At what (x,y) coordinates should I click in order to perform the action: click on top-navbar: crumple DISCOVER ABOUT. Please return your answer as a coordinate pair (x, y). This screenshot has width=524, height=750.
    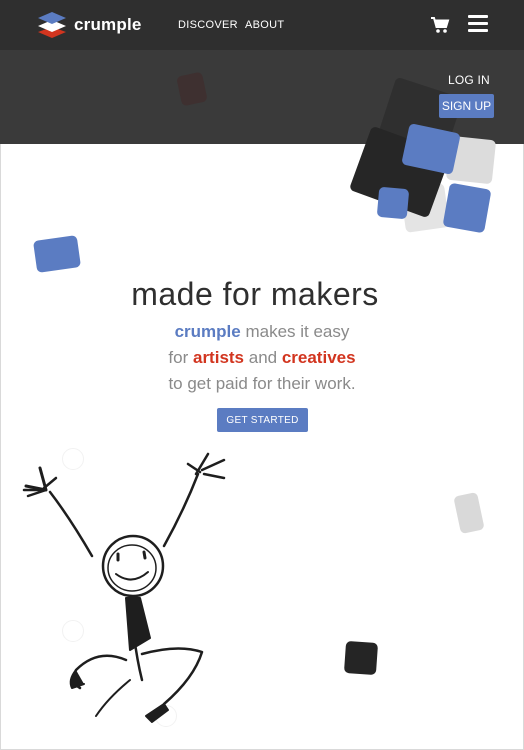
    Looking at the image, I should click on (262, 25).